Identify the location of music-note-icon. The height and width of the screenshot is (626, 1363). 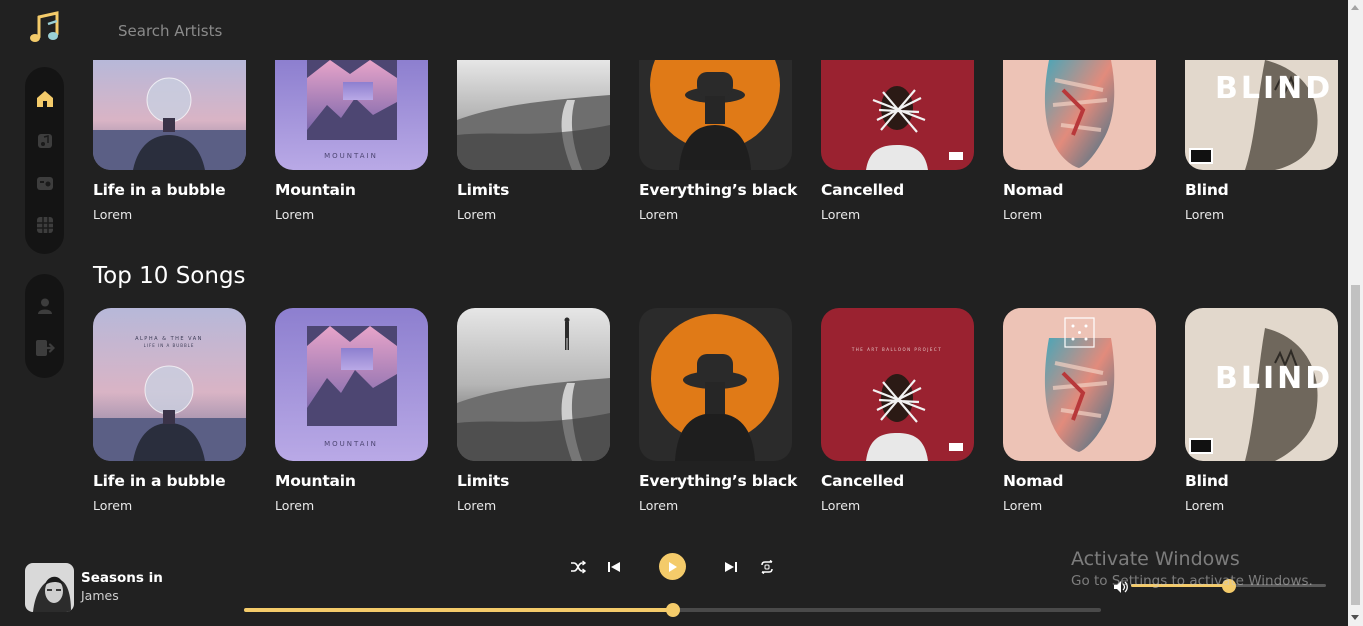
(44, 26).